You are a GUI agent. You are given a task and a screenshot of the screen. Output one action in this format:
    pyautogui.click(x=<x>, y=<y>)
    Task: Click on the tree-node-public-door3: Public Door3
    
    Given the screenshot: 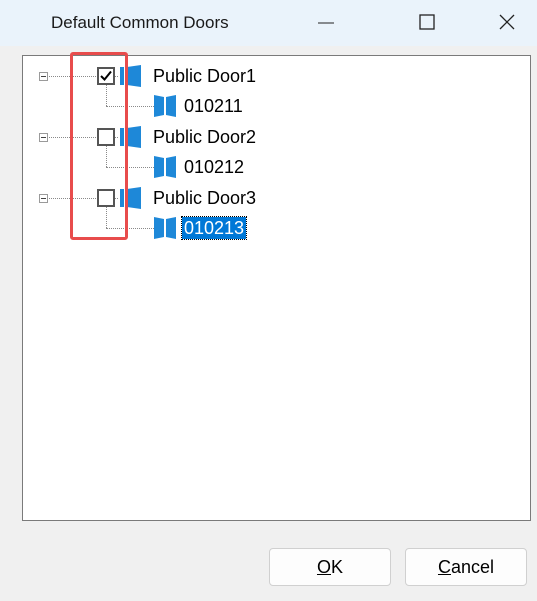 What is the action you would take?
    pyautogui.click(x=204, y=198)
    